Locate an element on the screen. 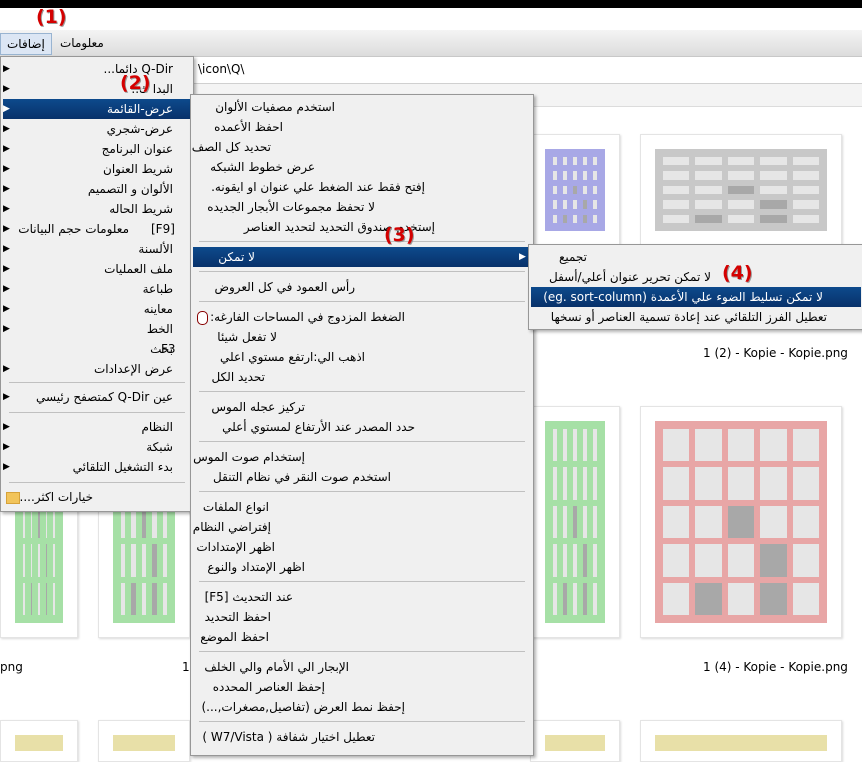 The width and height of the screenshot is (862, 762). submenu-item: احفظ التحديد is located at coordinates (362, 617).